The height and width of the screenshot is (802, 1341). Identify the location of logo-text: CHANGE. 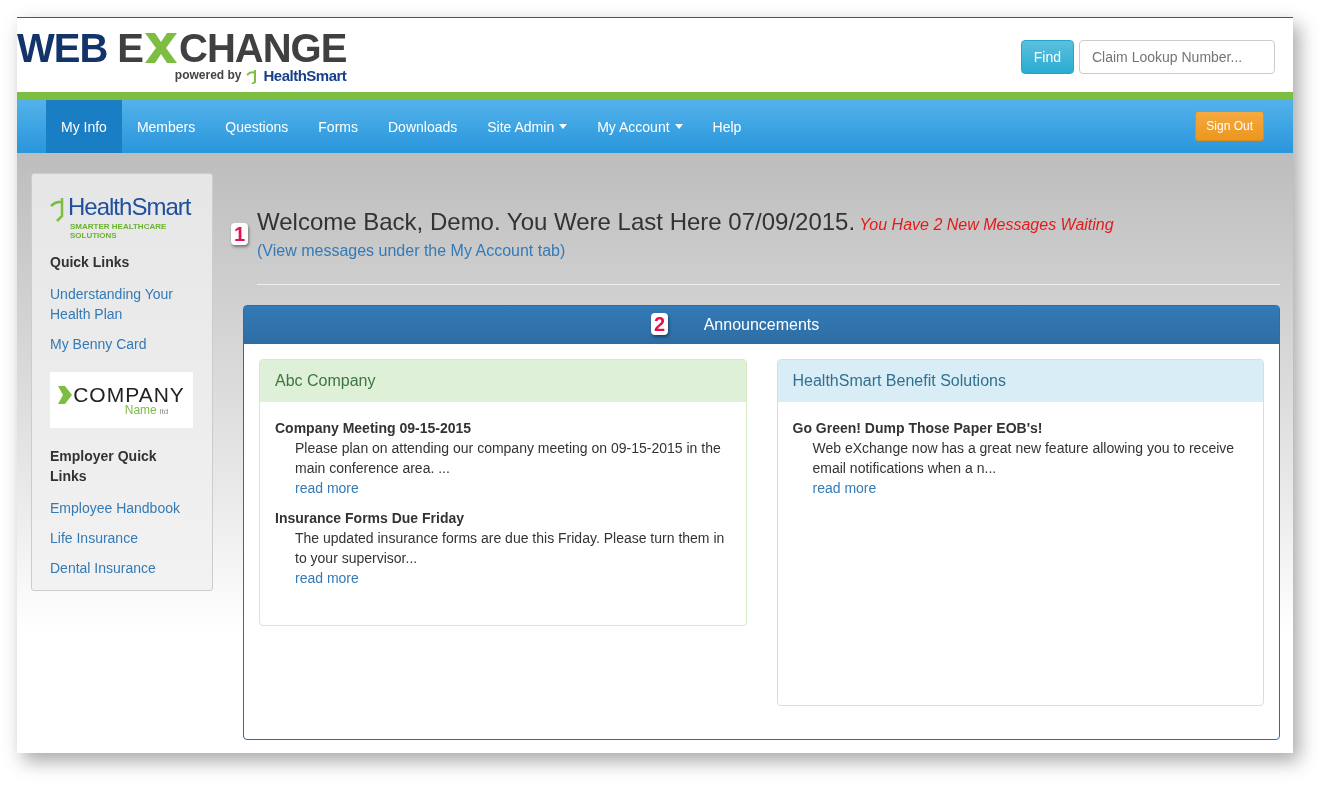
(263, 48).